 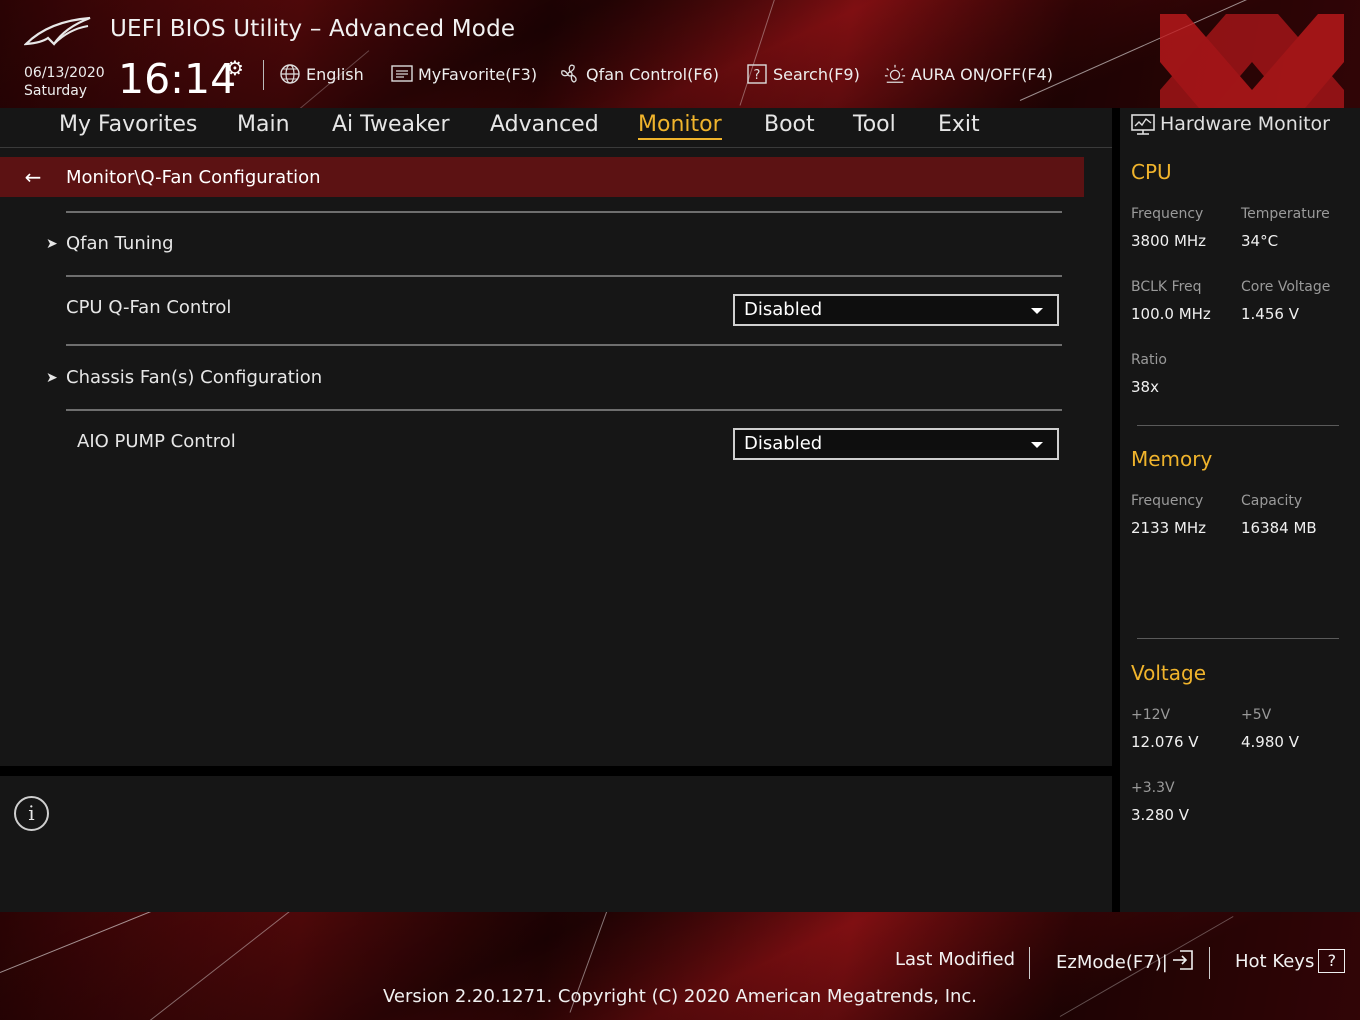 What do you see at coordinates (402, 74) in the screenshot?
I see `favorite-list-icon` at bounding box center [402, 74].